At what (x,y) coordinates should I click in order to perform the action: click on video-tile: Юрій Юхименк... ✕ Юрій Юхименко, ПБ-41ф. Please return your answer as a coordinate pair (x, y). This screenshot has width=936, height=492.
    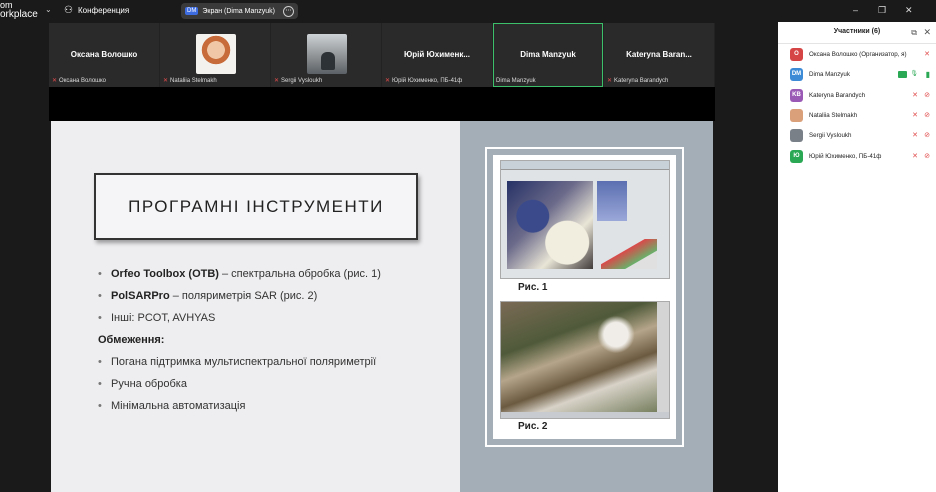
    Looking at the image, I should click on (437, 55).